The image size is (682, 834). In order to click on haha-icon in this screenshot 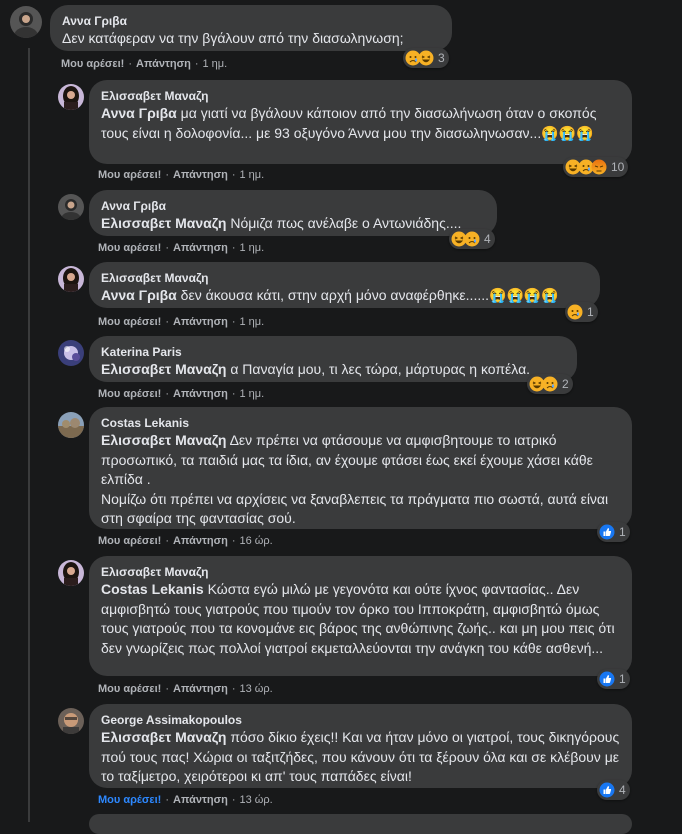, I will do `click(426, 58)`.